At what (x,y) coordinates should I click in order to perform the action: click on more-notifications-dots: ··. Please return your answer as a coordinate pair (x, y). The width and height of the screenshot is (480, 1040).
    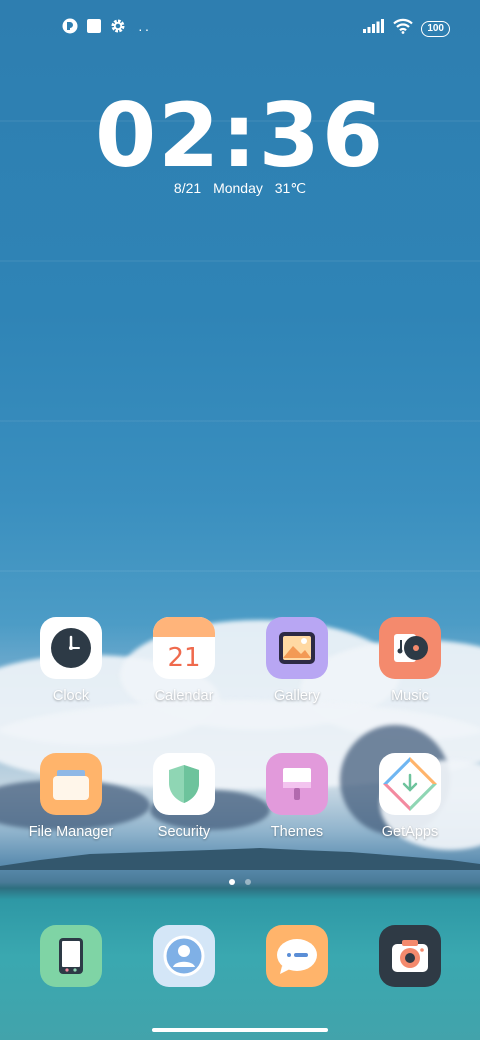
    Looking at the image, I should click on (145, 28).